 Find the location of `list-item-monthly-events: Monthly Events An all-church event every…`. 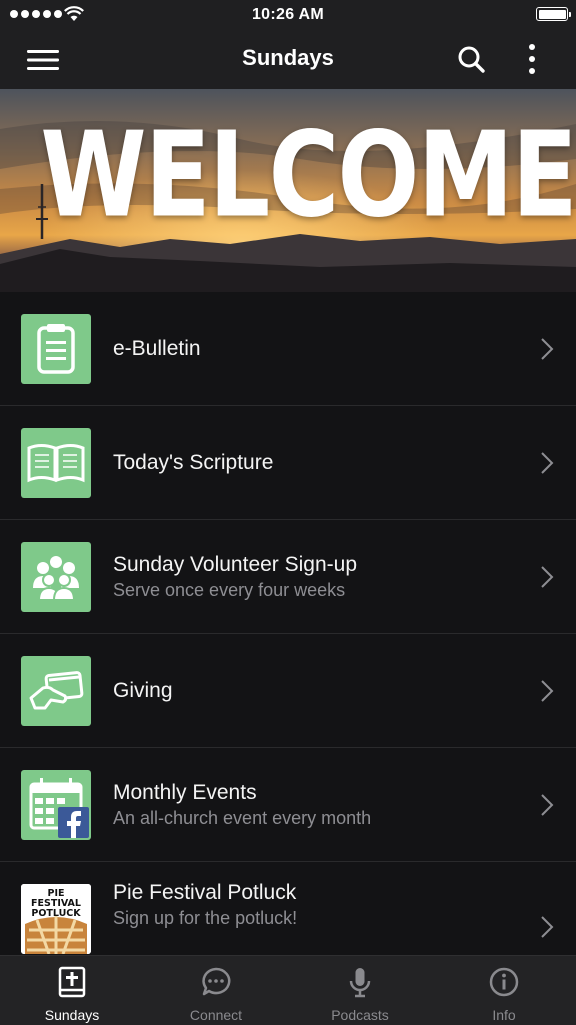

list-item-monthly-events: Monthly Events An all-church event every… is located at coordinates (288, 805).